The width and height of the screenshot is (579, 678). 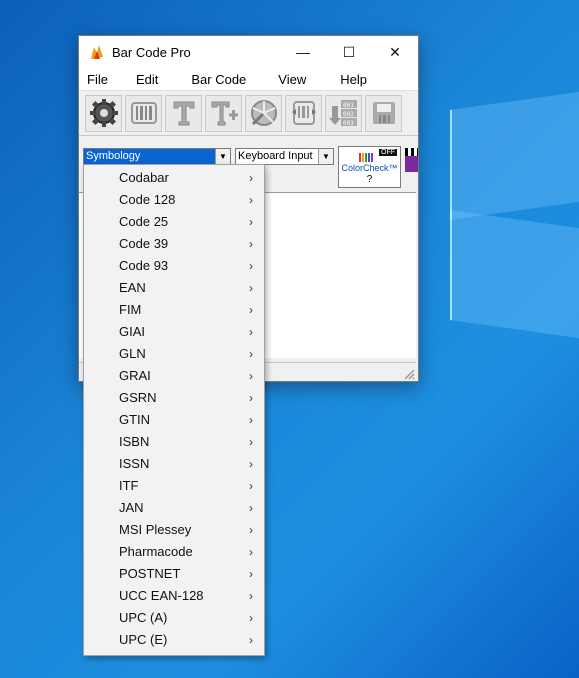 I want to click on colorcheck-help: ?, so click(x=369, y=179).